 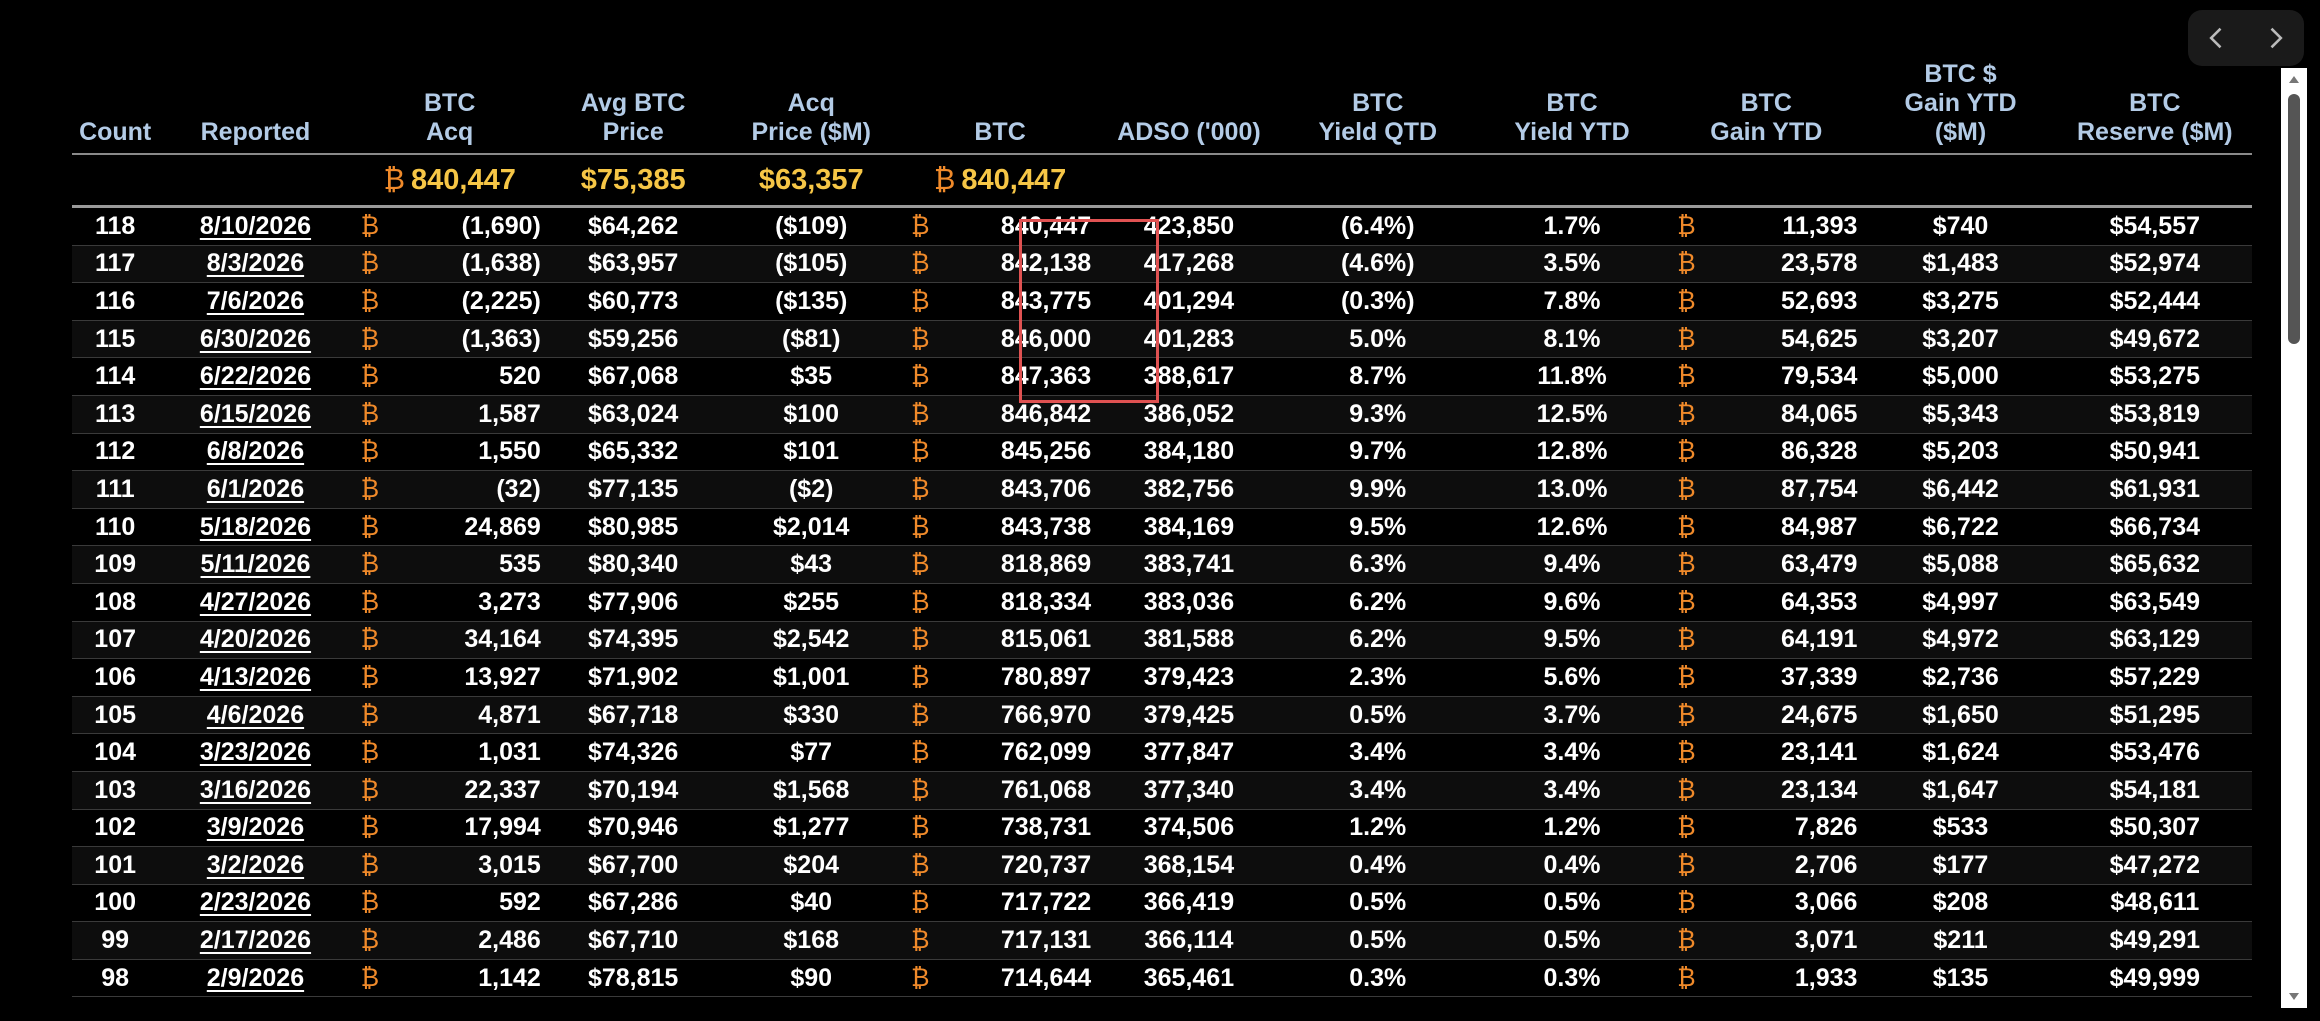 What do you see at coordinates (1960, 940) in the screenshot?
I see `cell-dollar-gain-ytd: $211` at bounding box center [1960, 940].